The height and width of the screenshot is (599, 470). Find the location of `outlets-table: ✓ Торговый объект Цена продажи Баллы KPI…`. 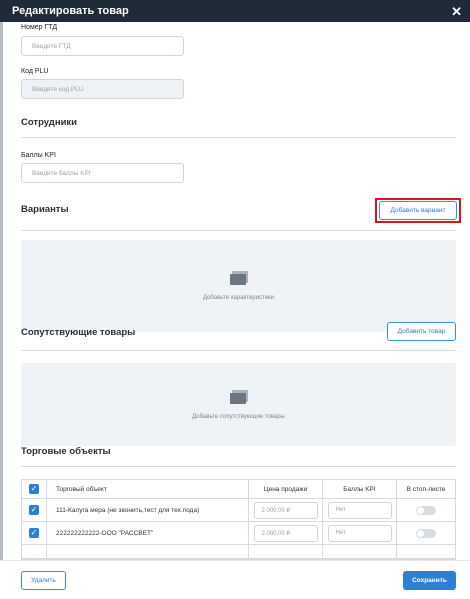

outlets-table: ✓ Торговый объект Цена продажи Баллы KPI… is located at coordinates (238, 519).